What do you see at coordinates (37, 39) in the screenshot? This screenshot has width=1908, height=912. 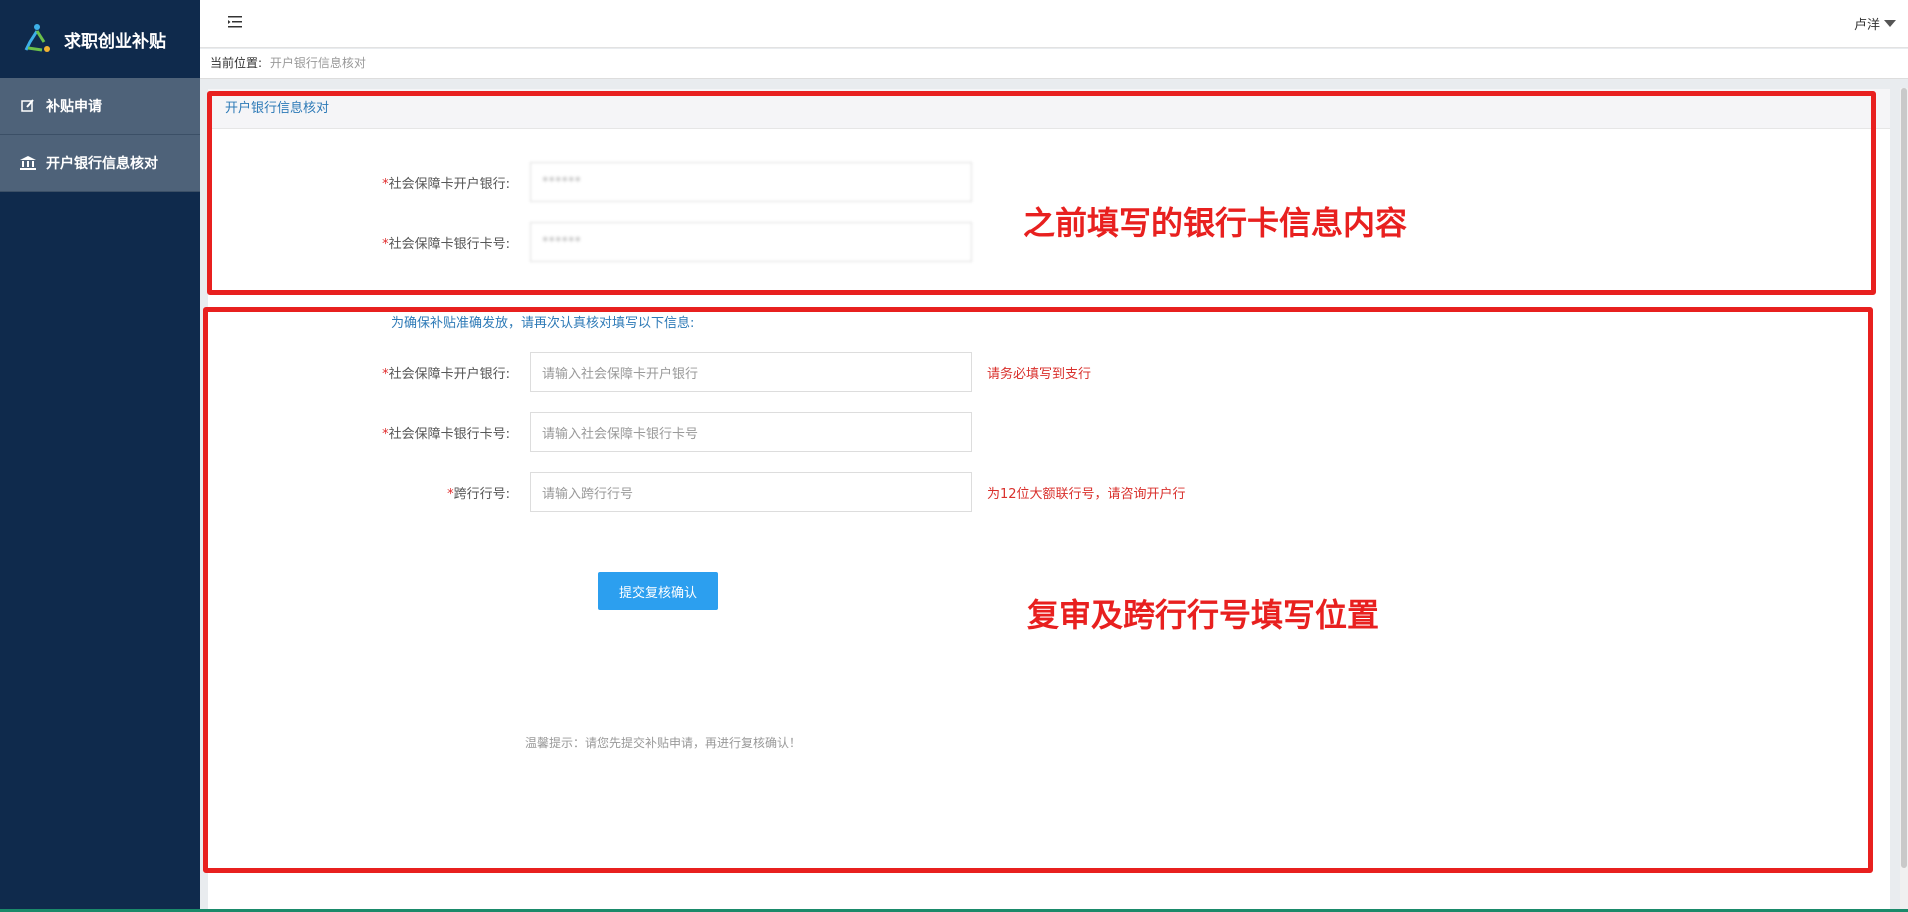 I see `logo-icon` at bounding box center [37, 39].